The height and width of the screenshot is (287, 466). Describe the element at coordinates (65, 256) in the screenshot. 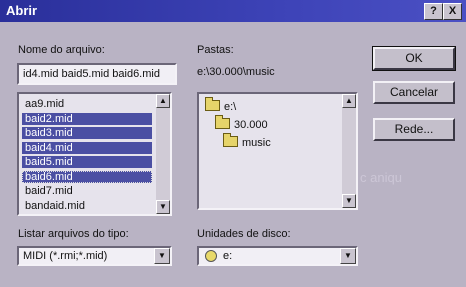

I see `file-type-value: MIDI (*.rmi;*.mid)` at that location.